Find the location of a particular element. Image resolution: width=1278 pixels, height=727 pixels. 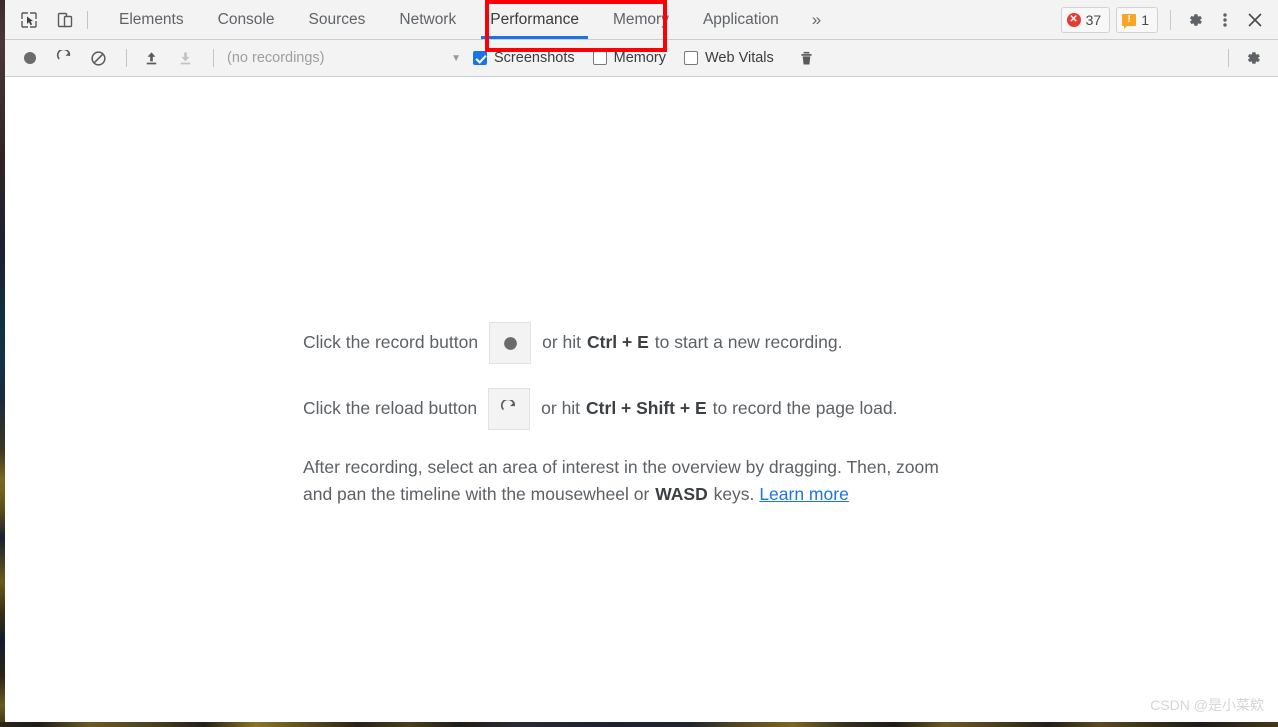

more-options-icon is located at coordinates (1225, 20).